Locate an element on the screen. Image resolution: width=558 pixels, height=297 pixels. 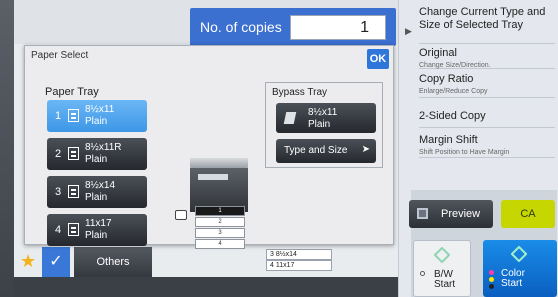
machine-slot-1: 1 is located at coordinates (220, 211).